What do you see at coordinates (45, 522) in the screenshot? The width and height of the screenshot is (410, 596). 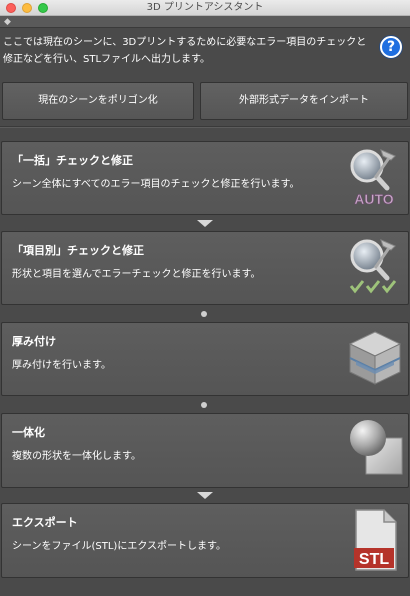 I see `card-title: エクスポート` at bounding box center [45, 522].